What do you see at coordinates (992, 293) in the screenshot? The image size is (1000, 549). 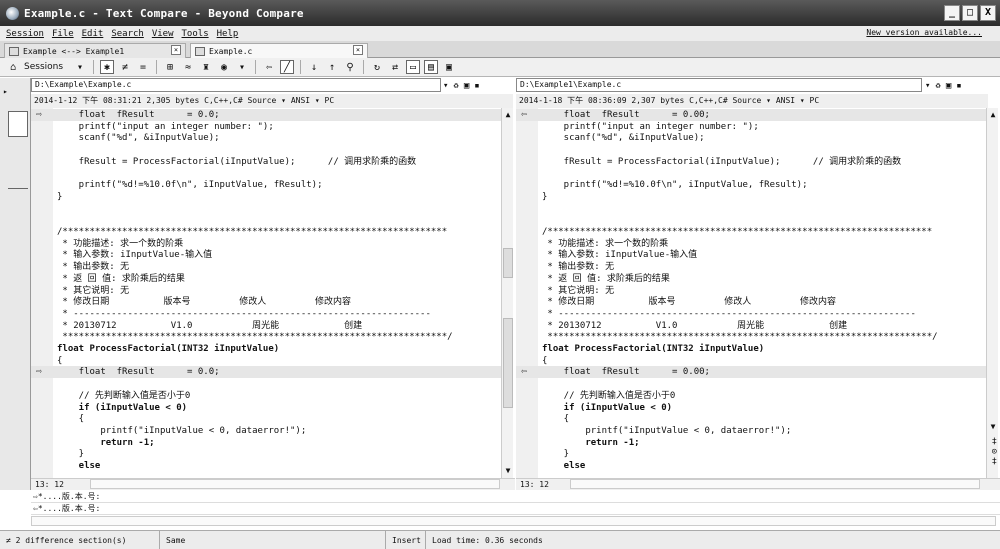 I see `right-vertical-scrollbar: ▲ ▼` at bounding box center [992, 293].